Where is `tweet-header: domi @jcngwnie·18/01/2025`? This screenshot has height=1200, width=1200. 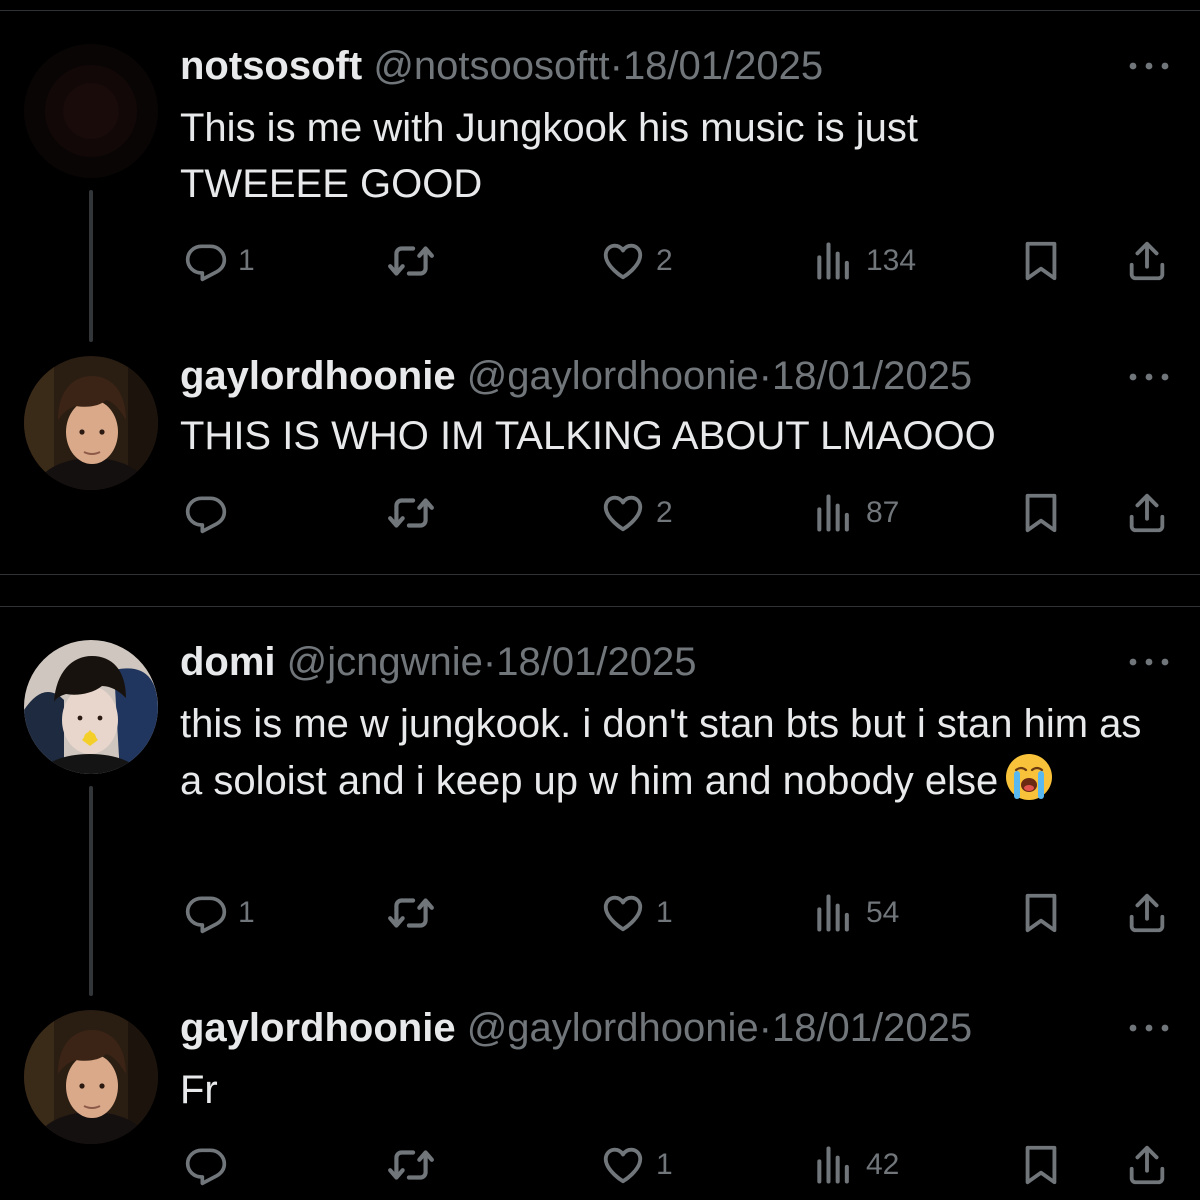 tweet-header: domi @jcngwnie·18/01/2025 is located at coordinates (438, 662).